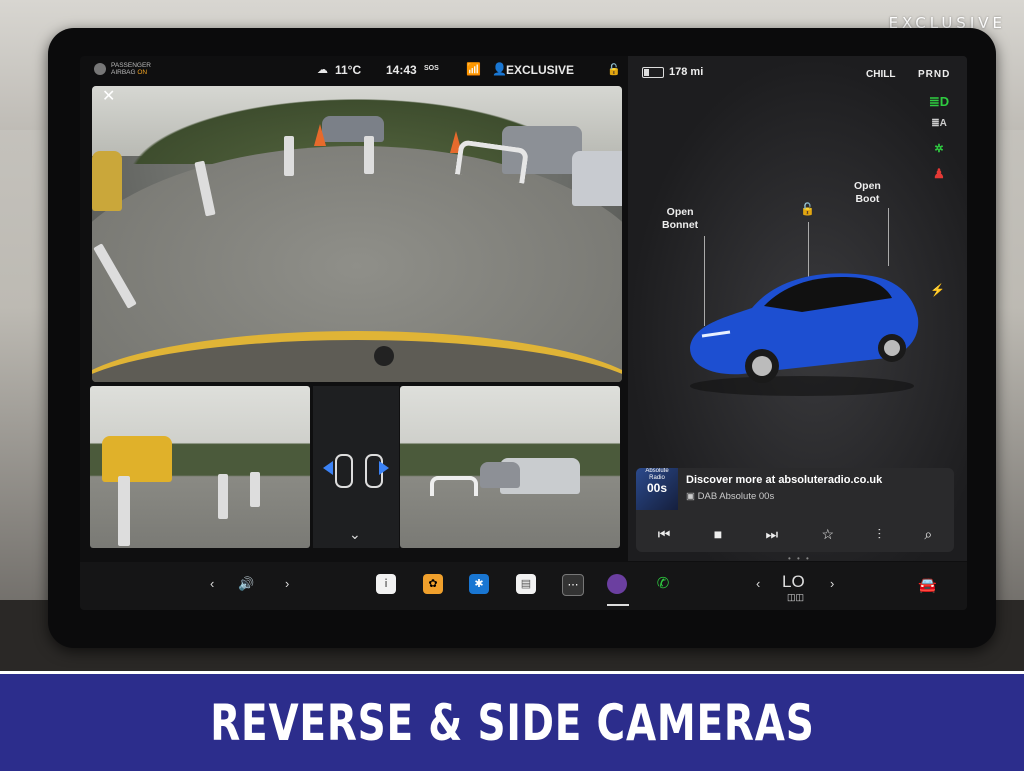 This screenshot has height=771, width=1024. What do you see at coordinates (880, 534) in the screenshot?
I see `equalizer-icon: ⫶` at bounding box center [880, 534].